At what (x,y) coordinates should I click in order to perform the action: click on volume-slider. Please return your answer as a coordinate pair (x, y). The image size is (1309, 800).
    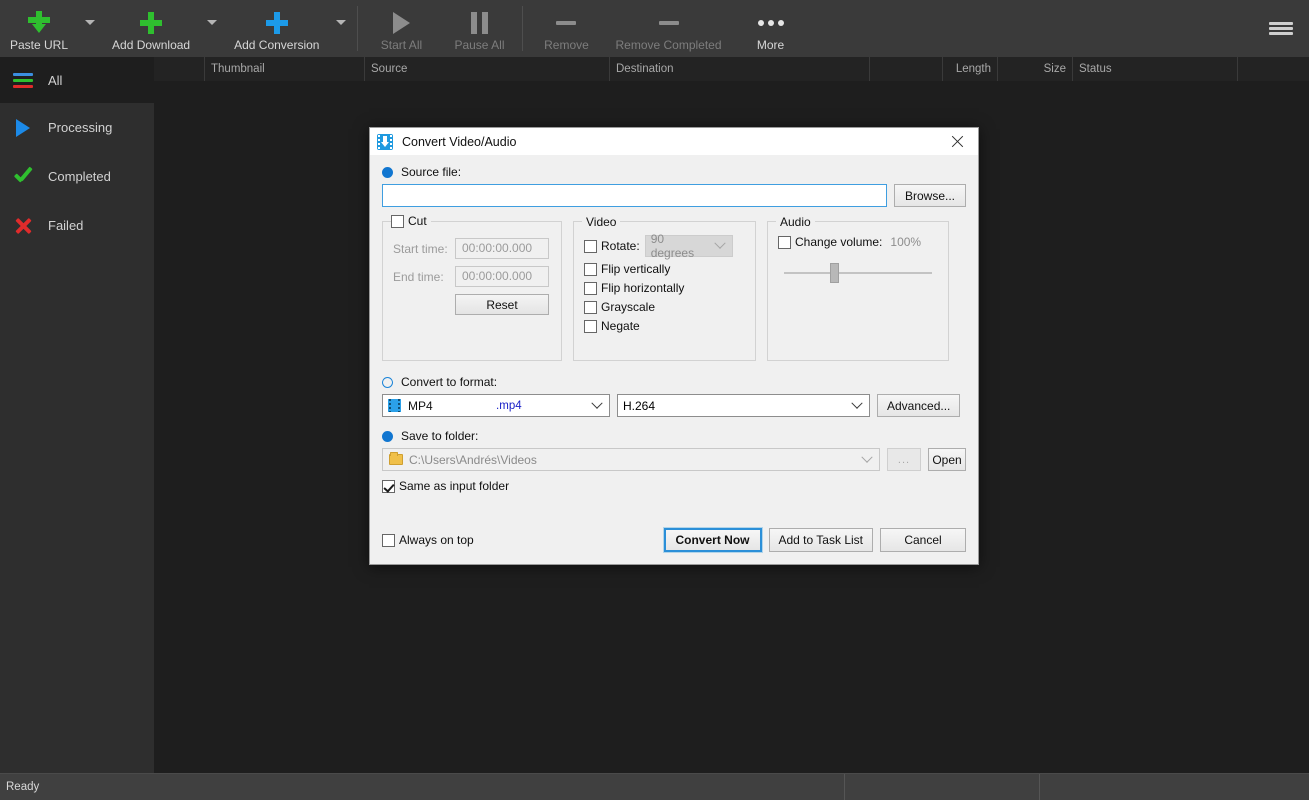
    Looking at the image, I should click on (858, 273).